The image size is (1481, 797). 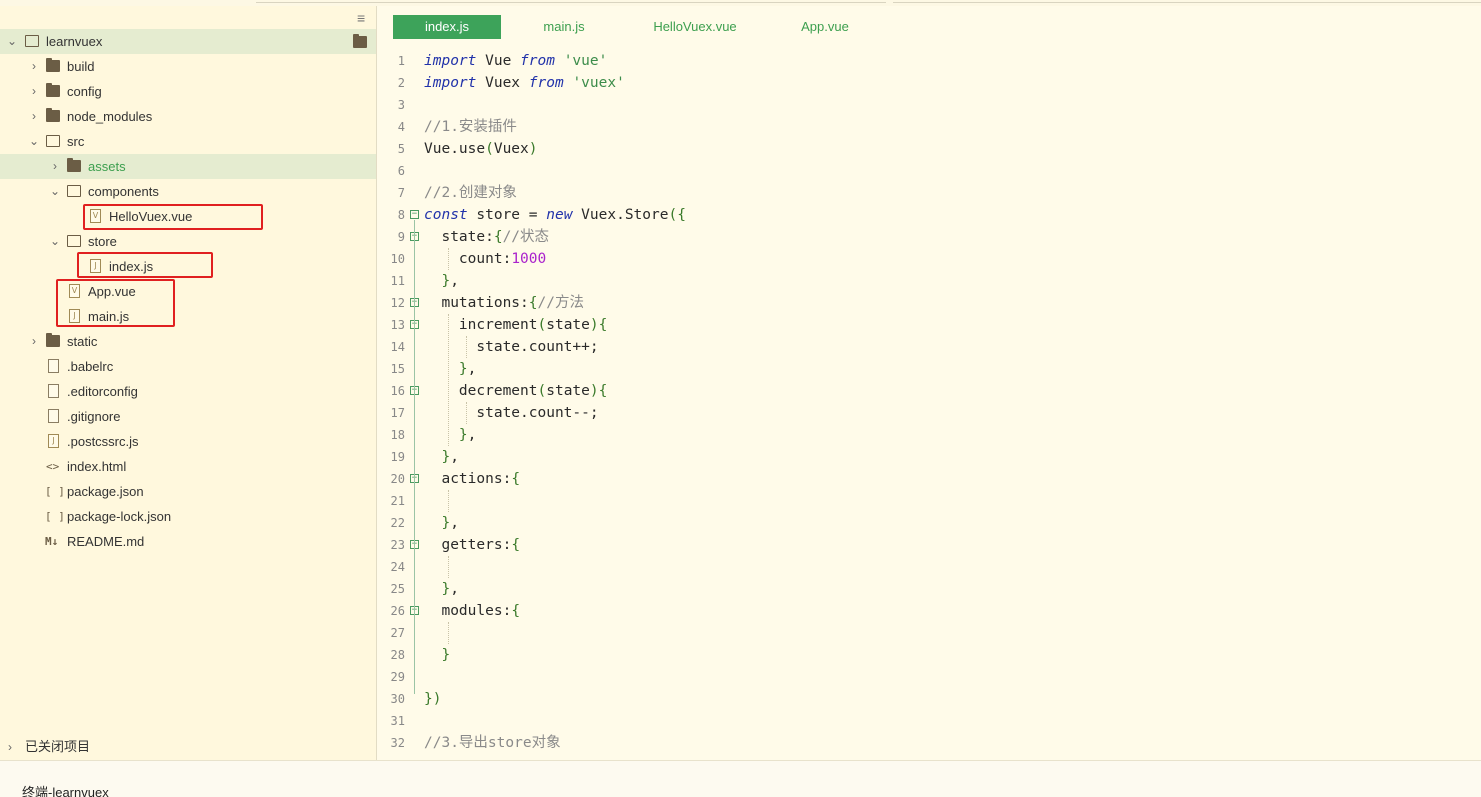 What do you see at coordinates (397, 743) in the screenshot?
I see `line-number: 32` at bounding box center [397, 743].